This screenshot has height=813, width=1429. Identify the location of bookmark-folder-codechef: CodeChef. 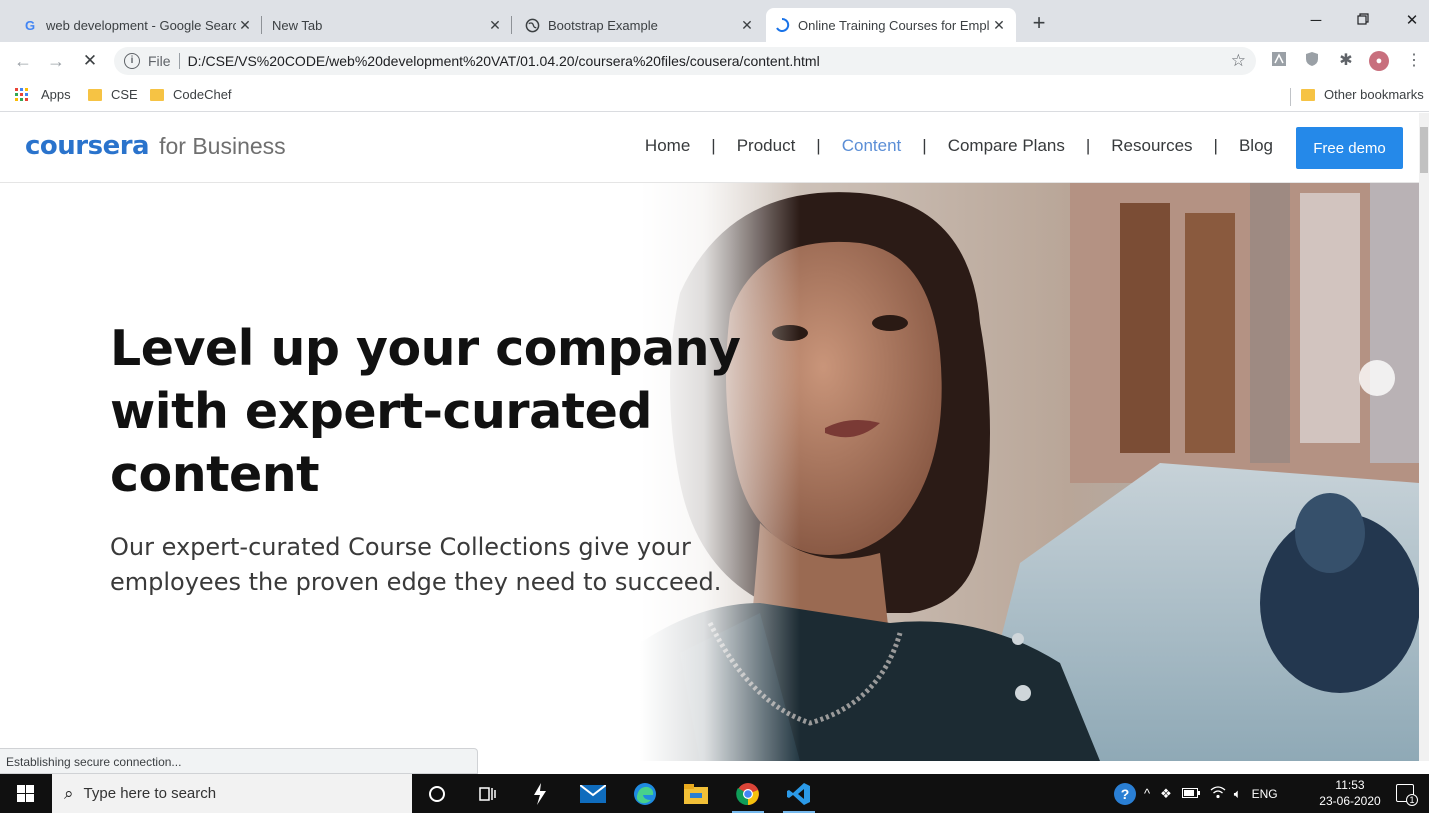
(191, 94).